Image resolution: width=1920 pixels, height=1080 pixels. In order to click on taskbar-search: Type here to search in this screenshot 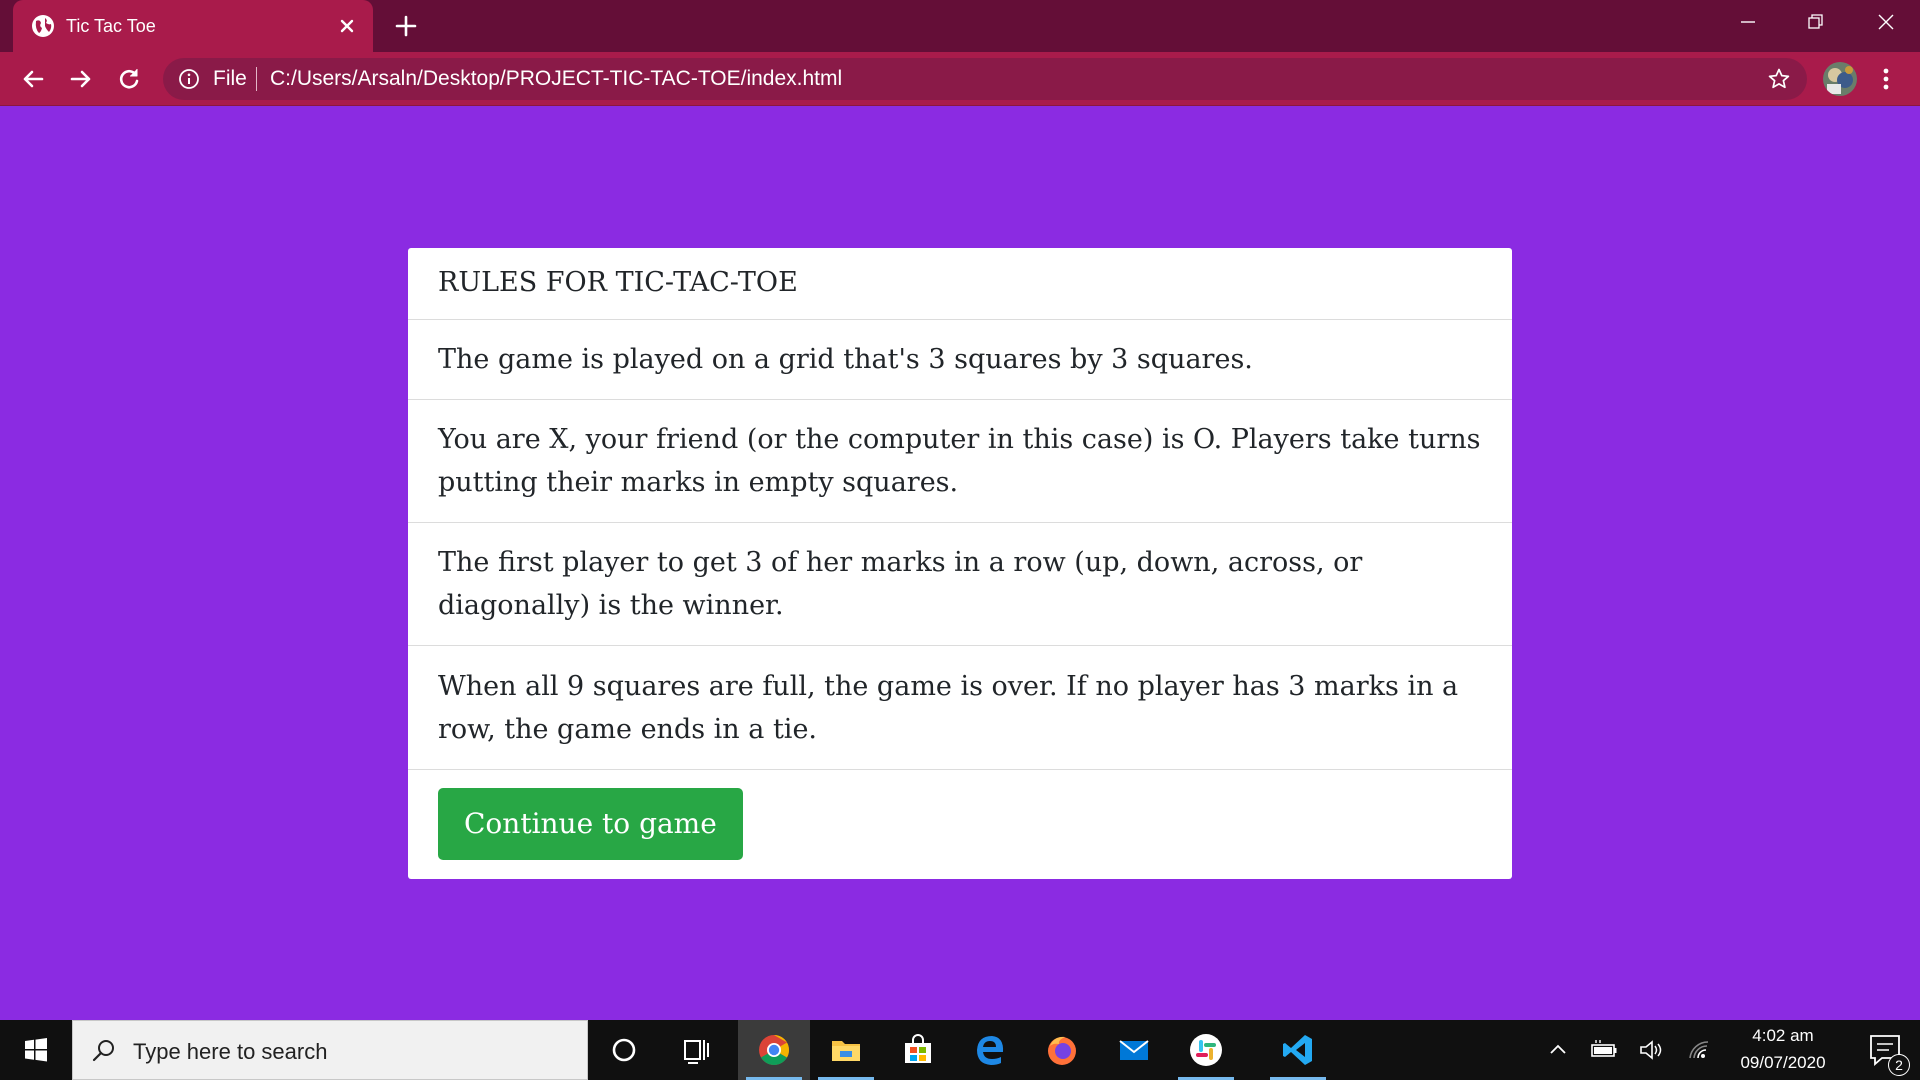, I will do `click(330, 1050)`.